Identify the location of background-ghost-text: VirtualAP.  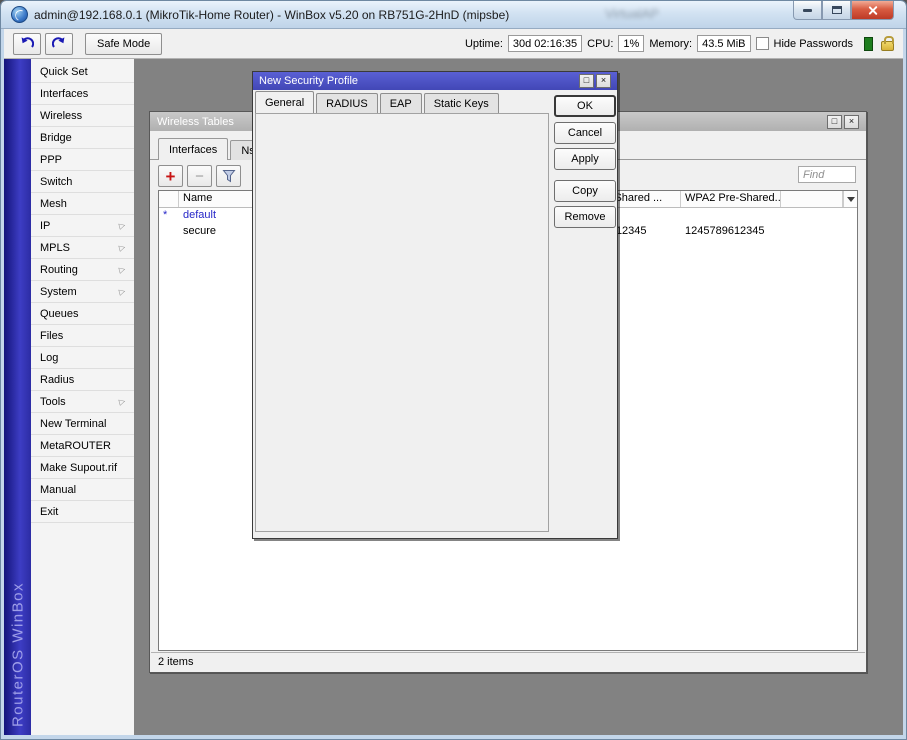
(632, 13).